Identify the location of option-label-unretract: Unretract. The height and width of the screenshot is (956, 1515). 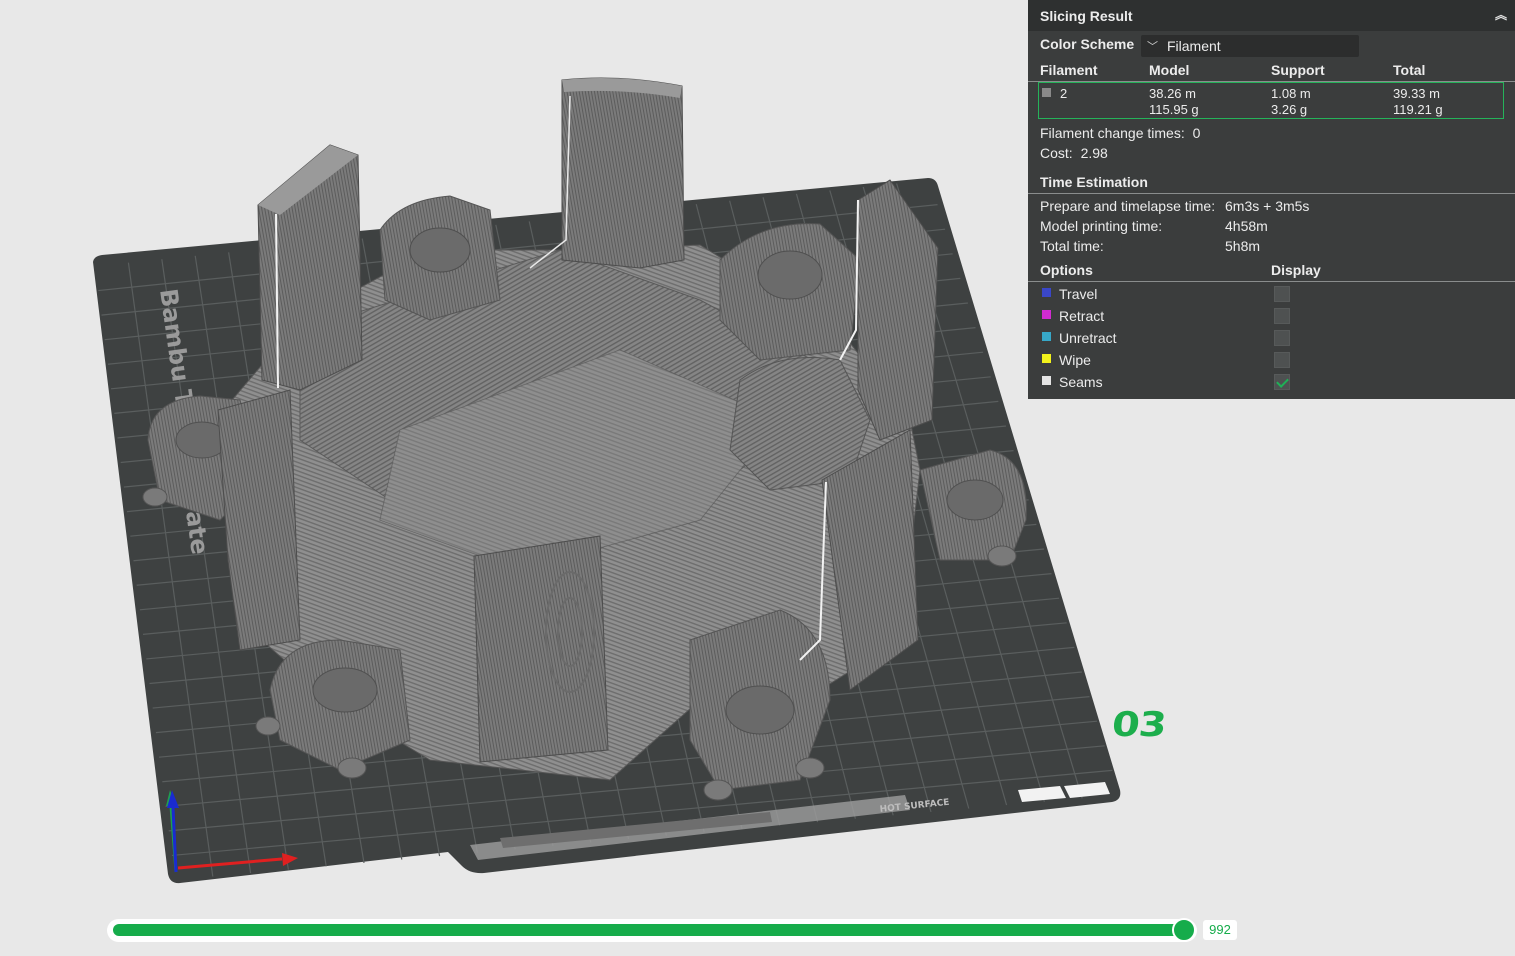
(1088, 338).